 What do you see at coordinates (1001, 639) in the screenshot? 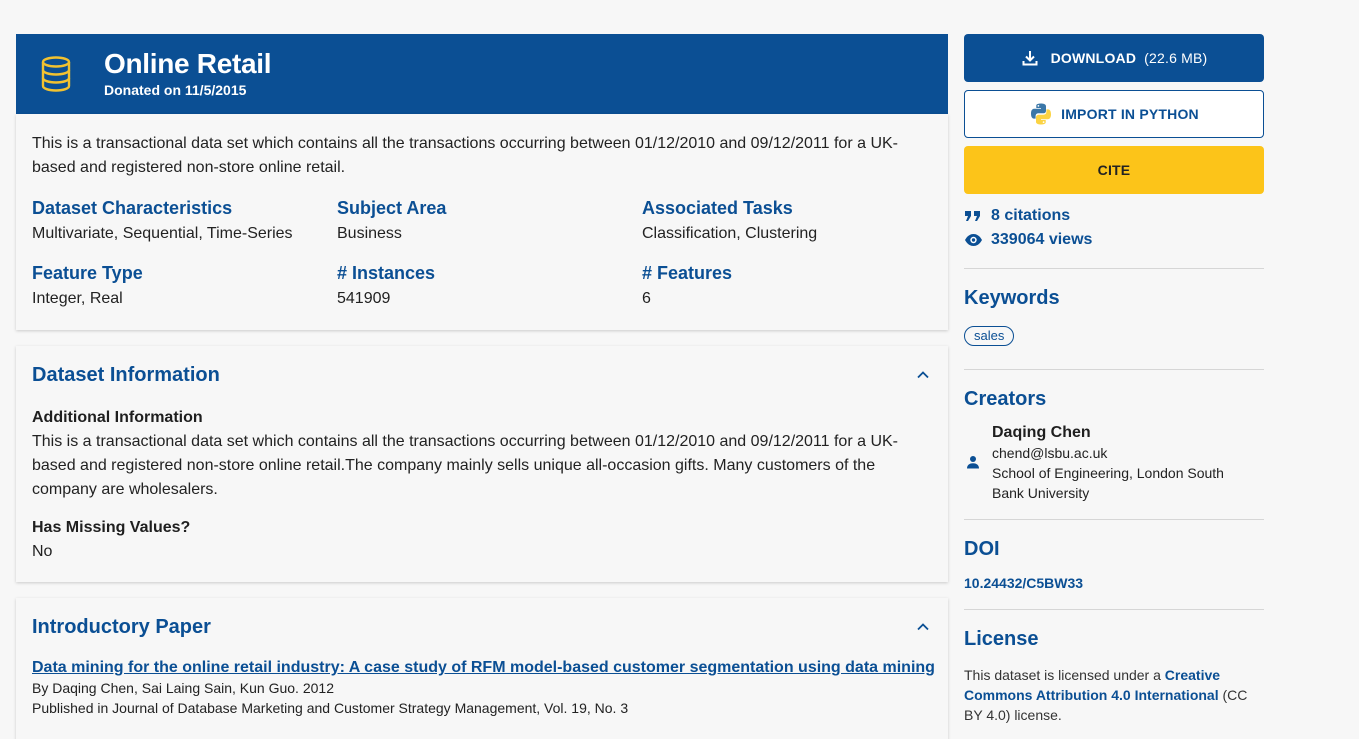
I see `license-heading: License` at bounding box center [1001, 639].